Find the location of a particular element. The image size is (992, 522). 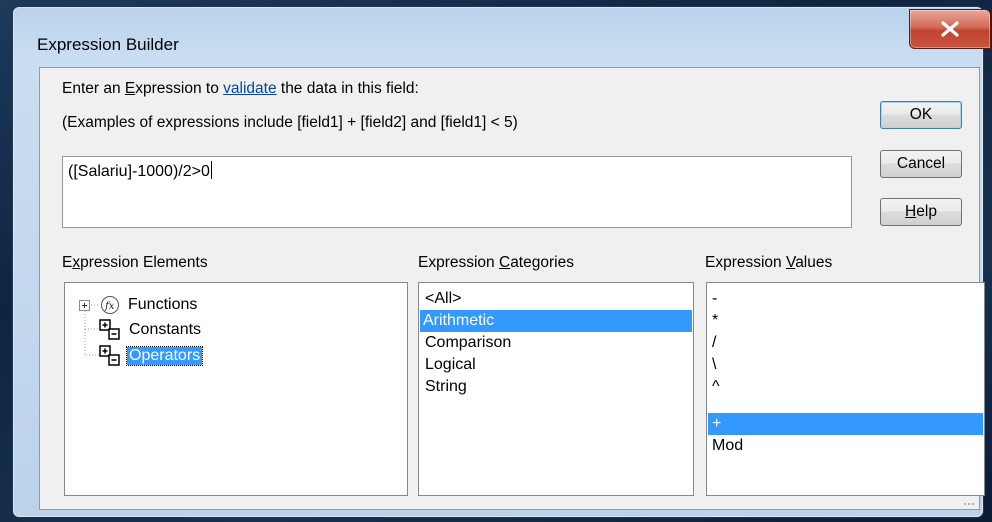

category-item-selected: Arithmetic is located at coordinates (556, 321).